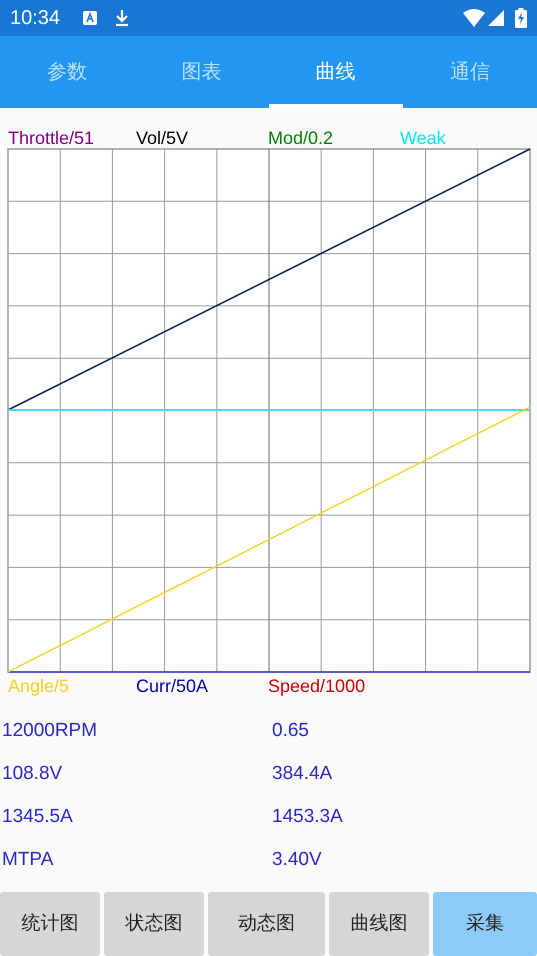 This screenshot has width=537, height=956. Describe the element at coordinates (50, 730) in the screenshot. I see `reading-value: 12000RPM` at that location.